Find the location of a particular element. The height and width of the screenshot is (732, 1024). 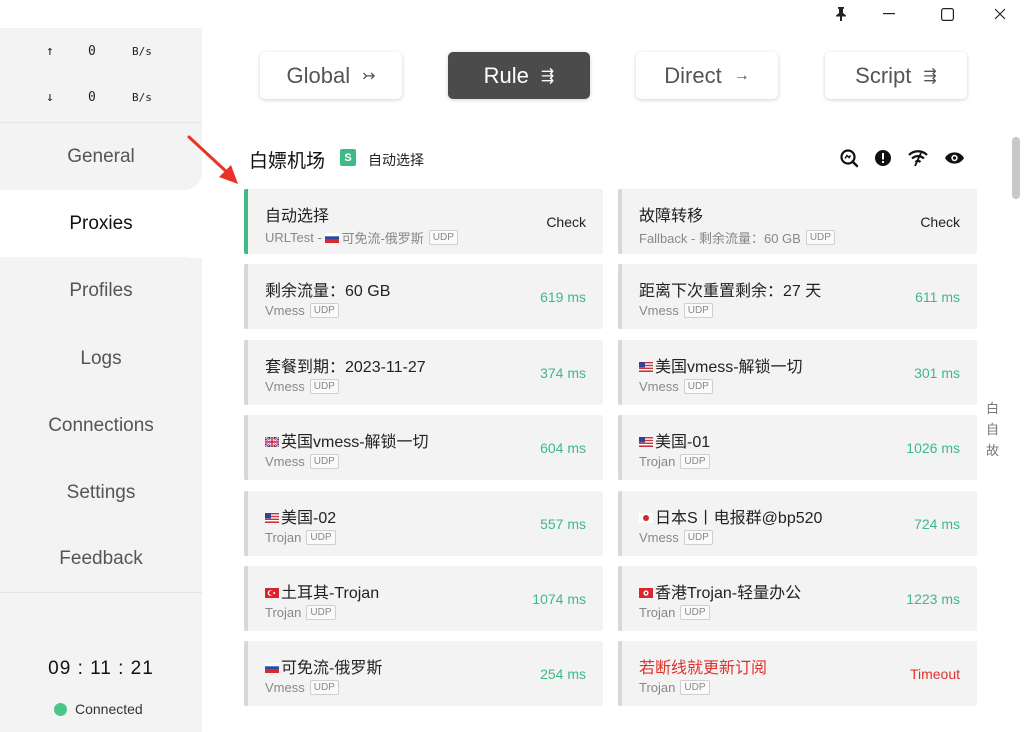

proxy-type: URLTest - 可免流-俄罗斯 UDP is located at coordinates (361, 237).